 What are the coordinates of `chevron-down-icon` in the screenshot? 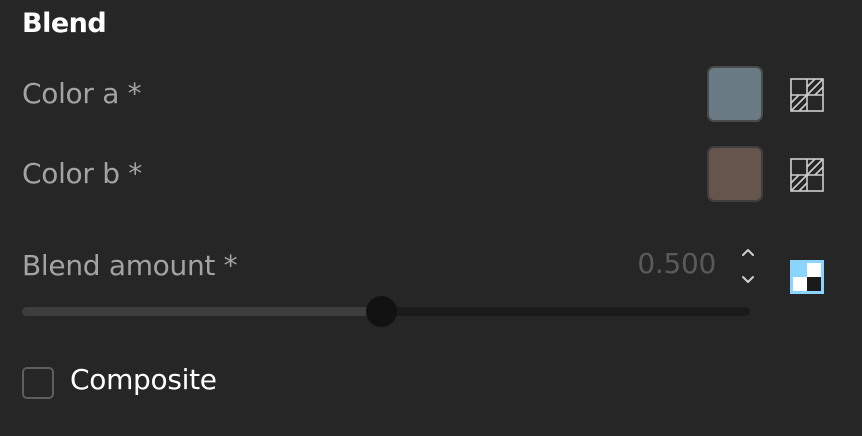 It's located at (748, 280).